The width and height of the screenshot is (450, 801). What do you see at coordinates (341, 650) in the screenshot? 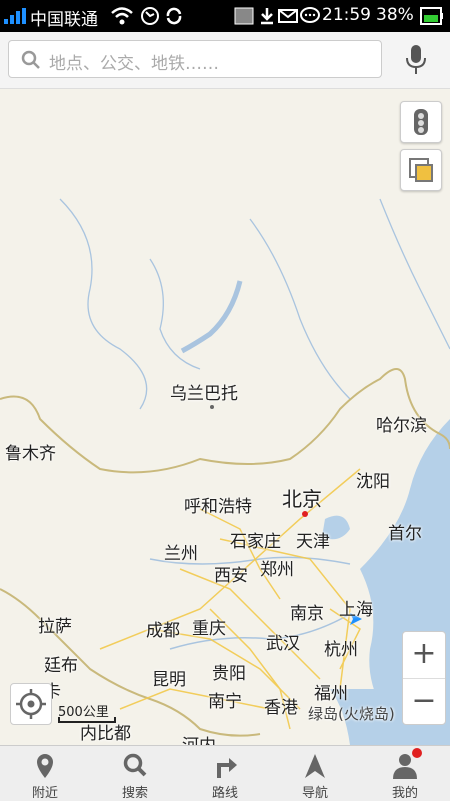
I see `city-label: 杭州` at bounding box center [341, 650].